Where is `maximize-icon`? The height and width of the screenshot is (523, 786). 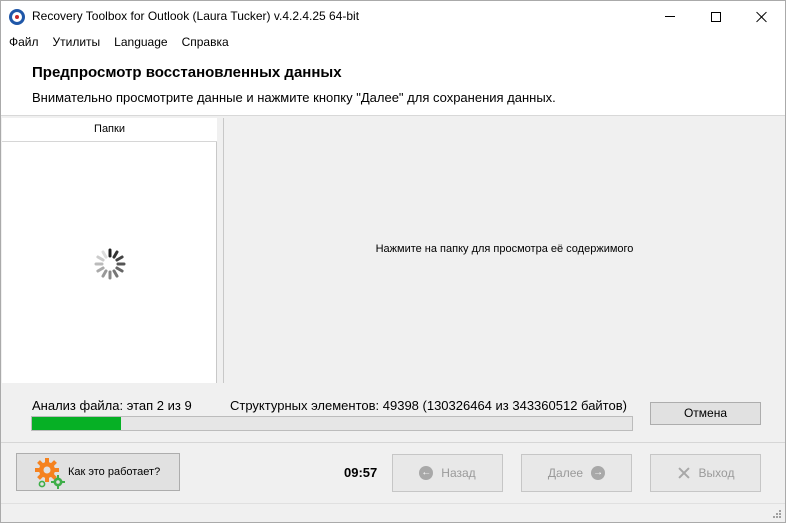
maximize-icon is located at coordinates (716, 16).